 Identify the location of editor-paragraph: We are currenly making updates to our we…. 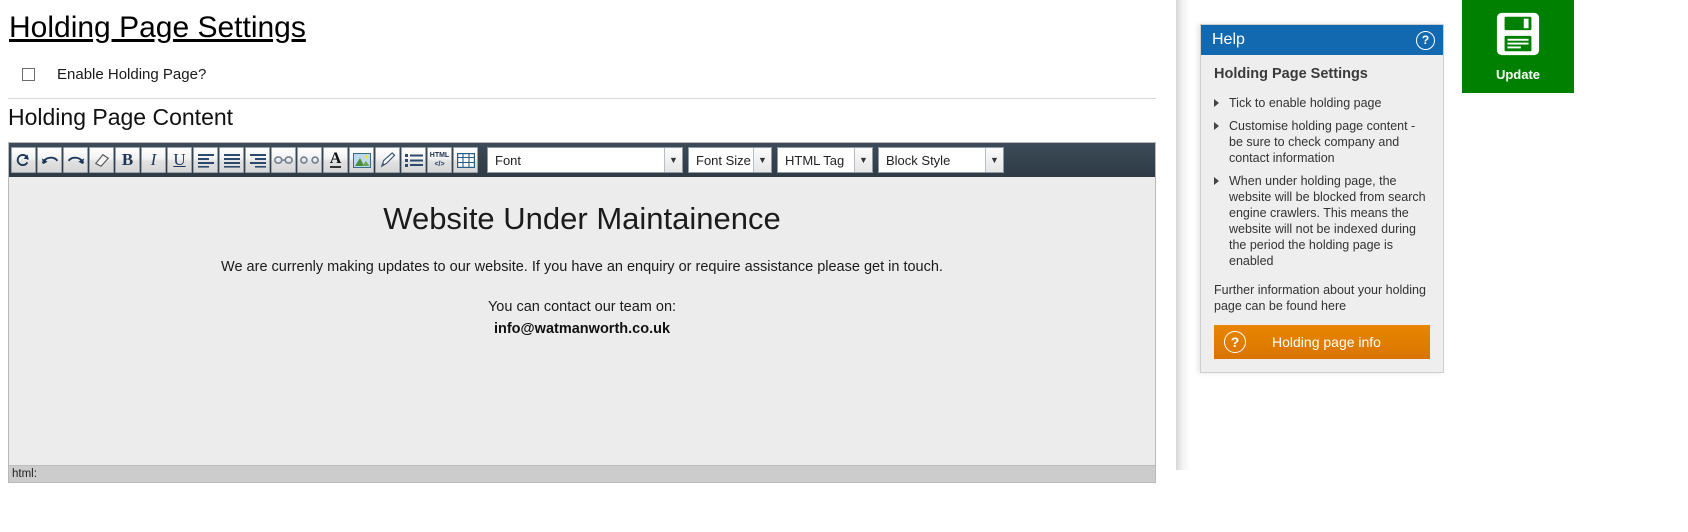
(582, 267).